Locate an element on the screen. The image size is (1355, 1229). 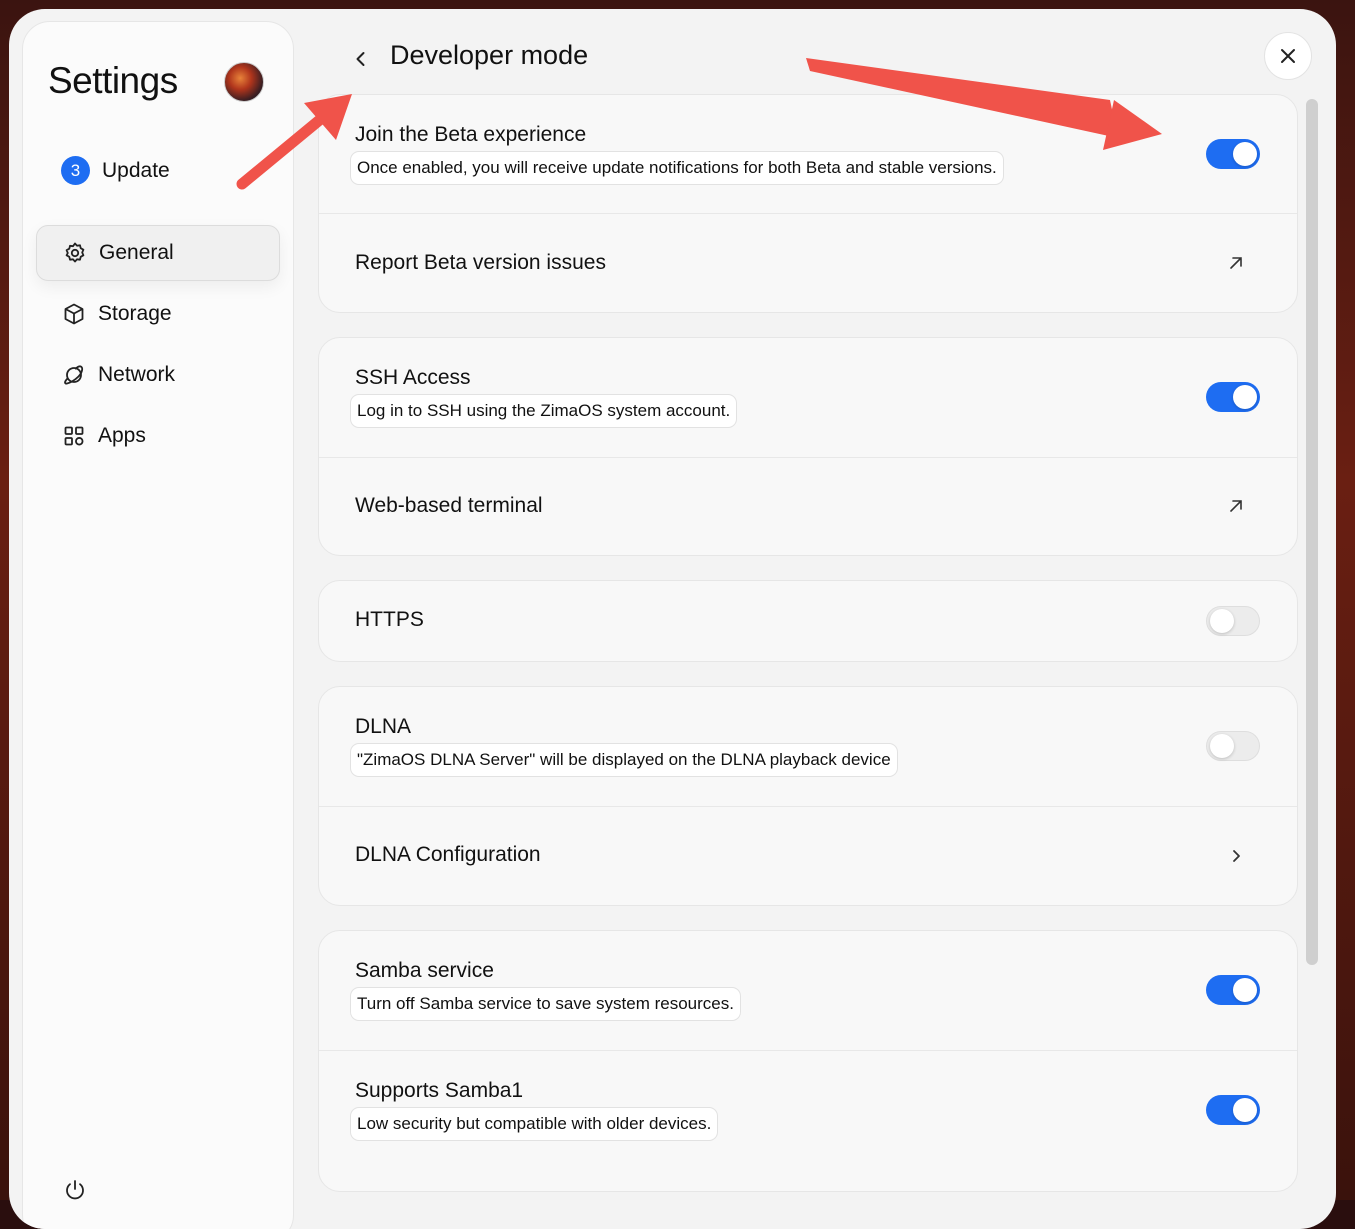
row-title: SSH Access is located at coordinates (413, 377).